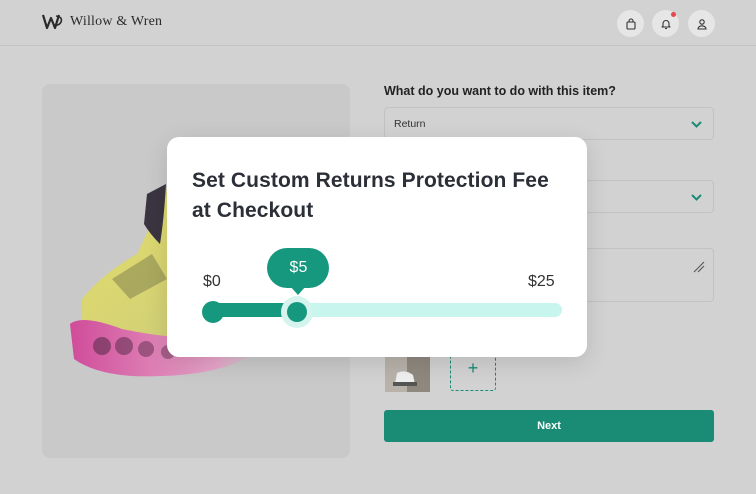 This screenshot has width=756, height=494. I want to click on account-button, so click(701, 23).